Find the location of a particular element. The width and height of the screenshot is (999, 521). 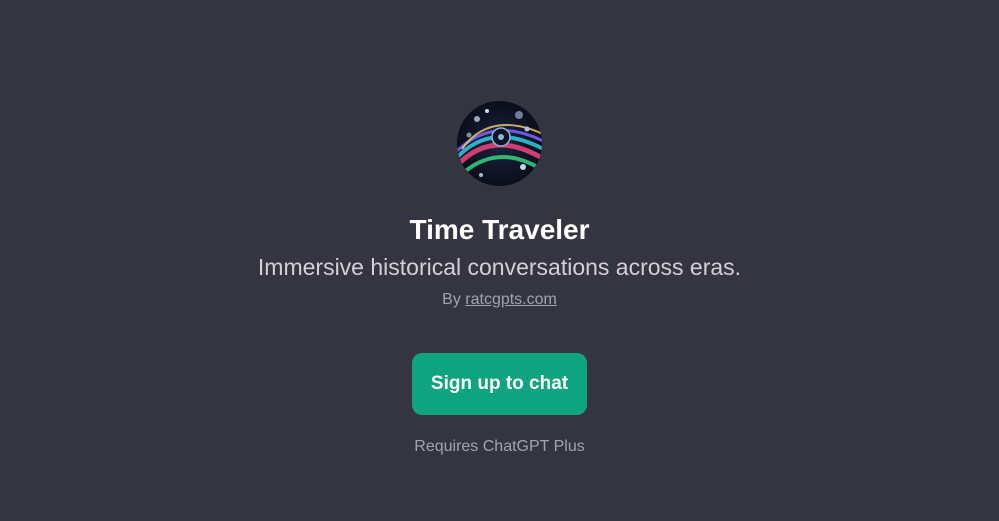

plus-requirement-note: Requires ChatGPT Plus is located at coordinates (499, 446).